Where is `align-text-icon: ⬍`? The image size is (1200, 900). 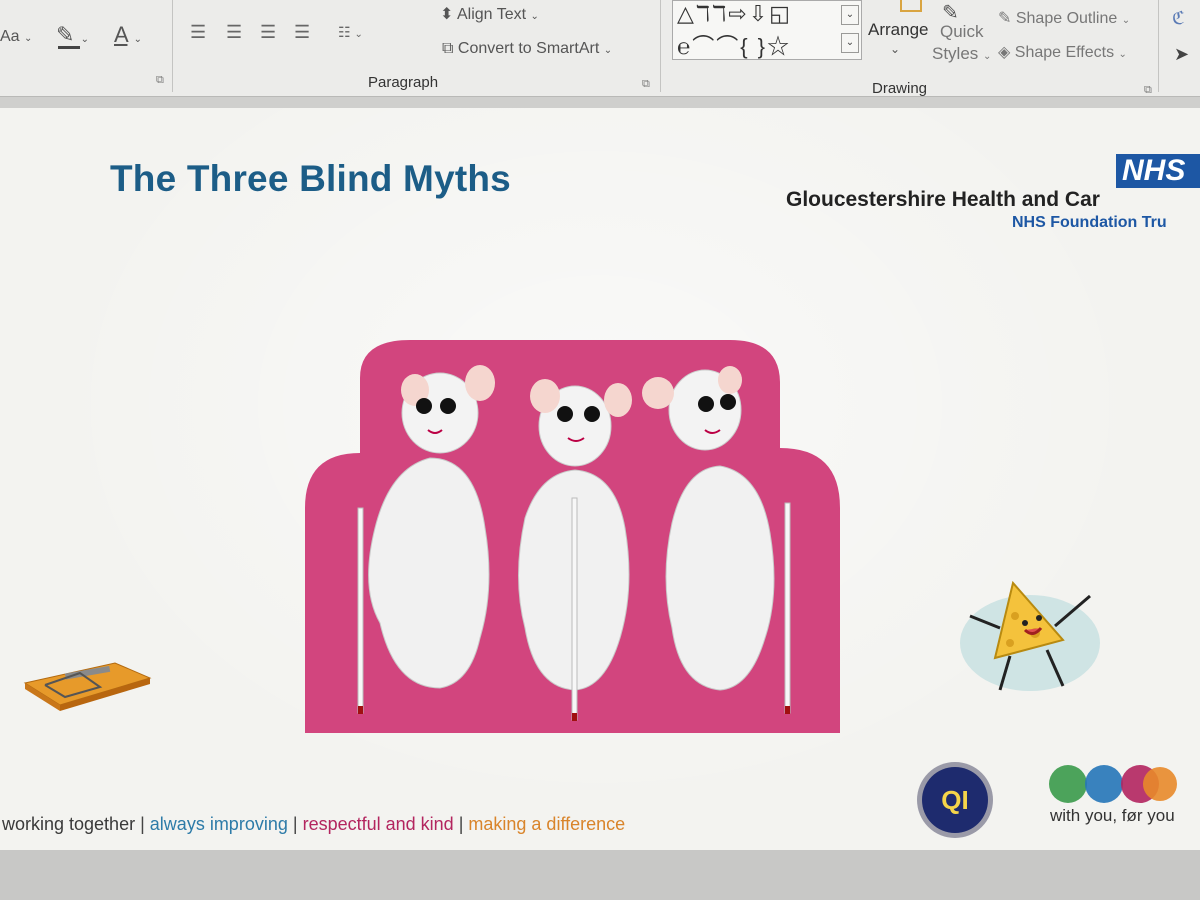 align-text-icon: ⬍ is located at coordinates (447, 14).